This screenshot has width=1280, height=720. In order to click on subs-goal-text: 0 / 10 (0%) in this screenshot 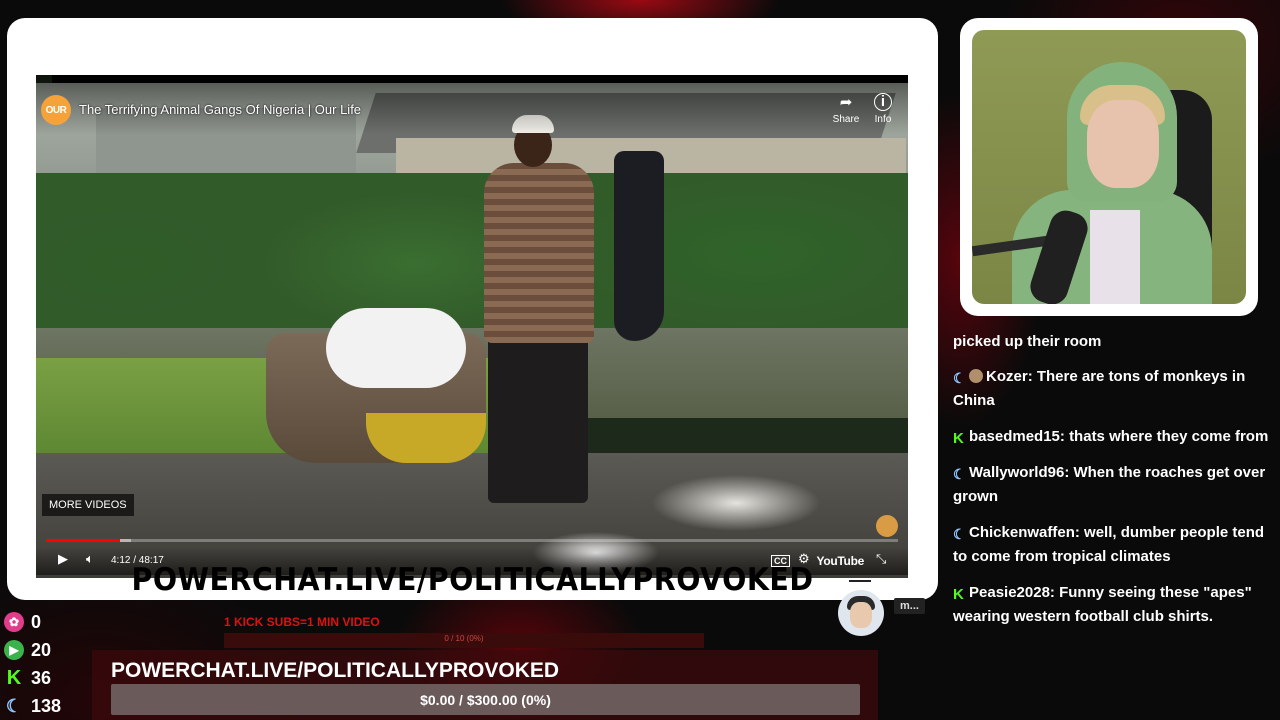, I will do `click(464, 638)`.